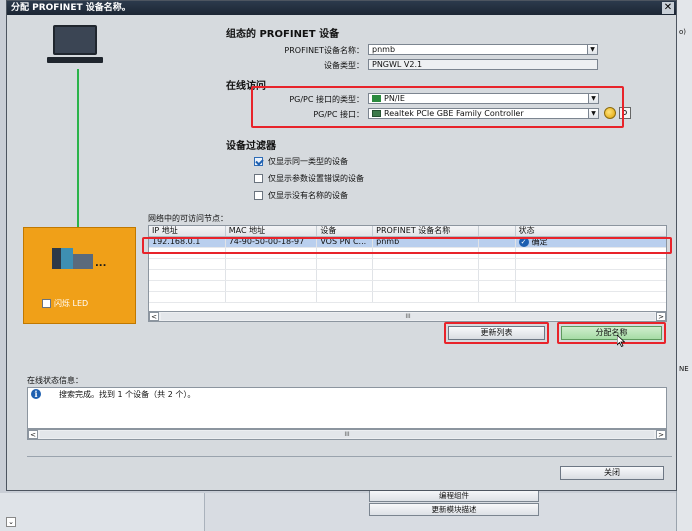 This screenshot has height=531, width=692. I want to click on info-icon: i, so click(36, 394).